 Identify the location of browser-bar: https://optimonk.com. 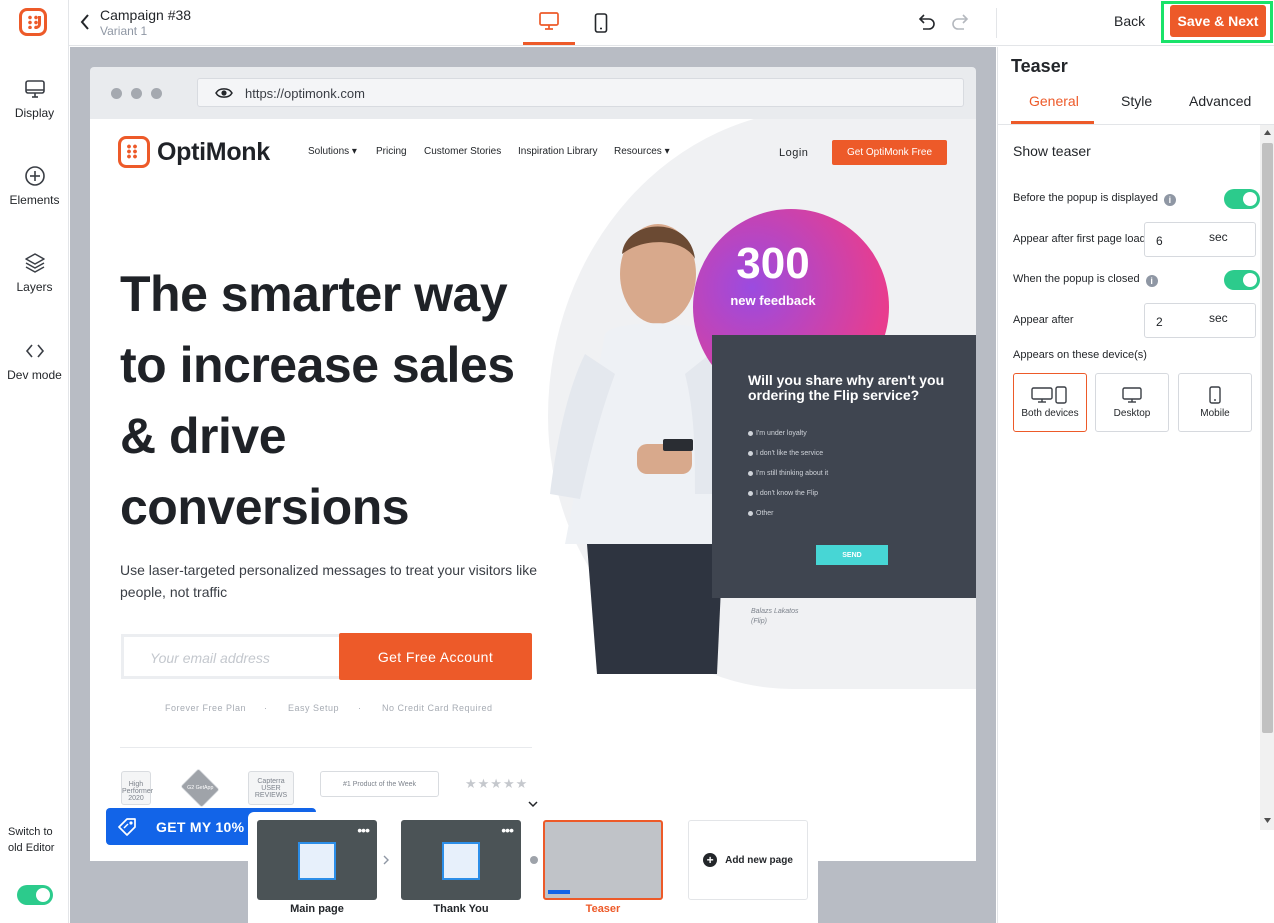
(533, 93).